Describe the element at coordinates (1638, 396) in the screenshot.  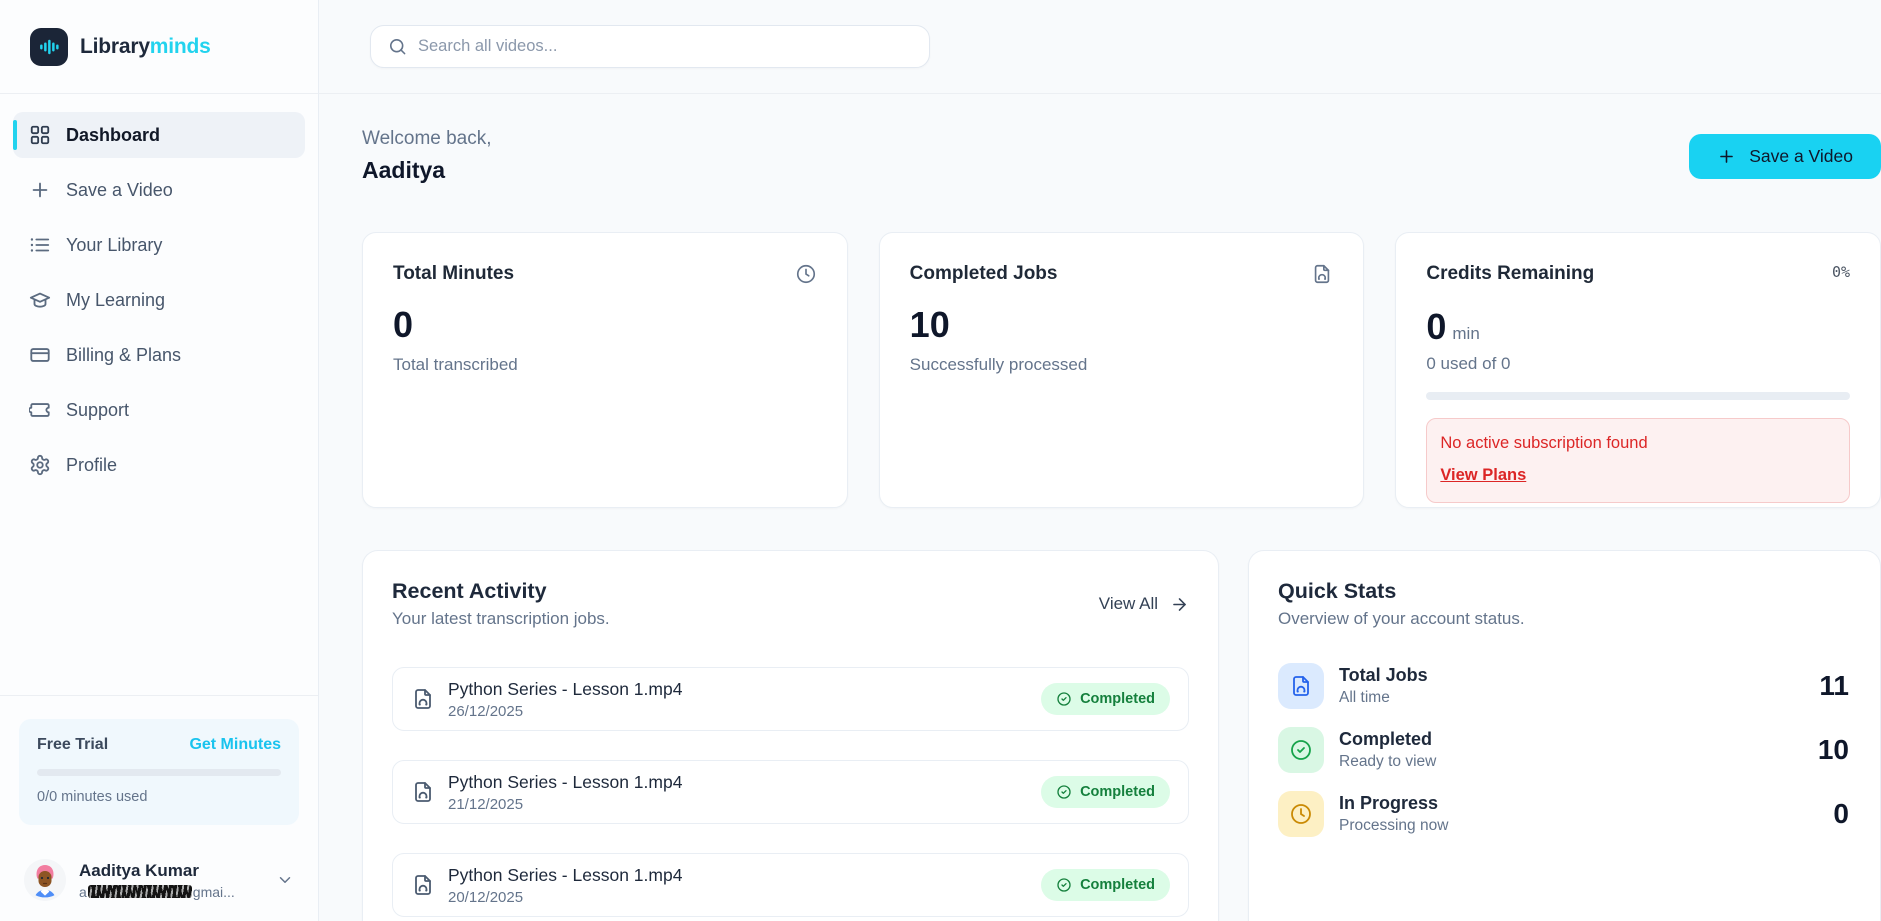
I see `credits-progress-bar` at that location.